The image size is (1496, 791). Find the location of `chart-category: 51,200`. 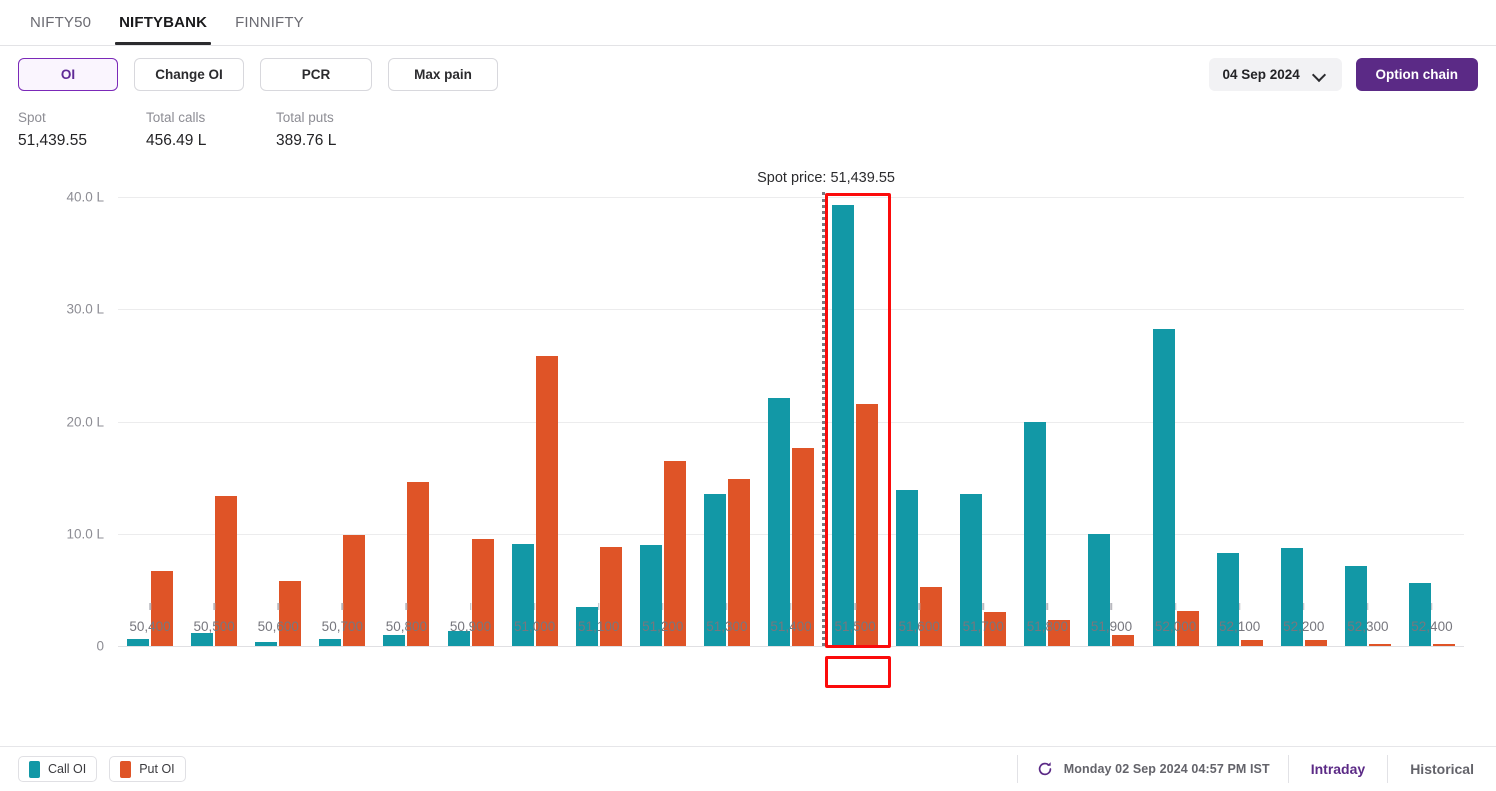

chart-category: 51,200 is located at coordinates (663, 407).